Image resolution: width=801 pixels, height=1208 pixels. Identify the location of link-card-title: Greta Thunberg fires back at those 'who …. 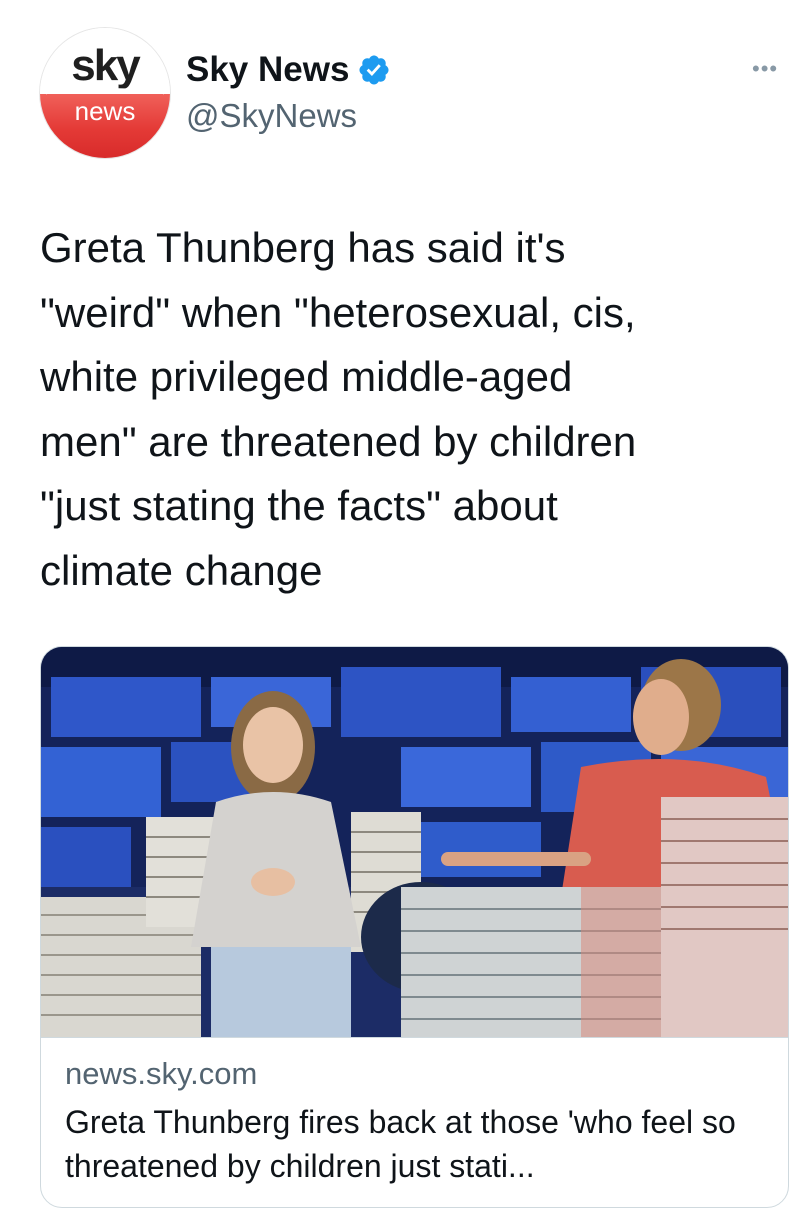
(400, 1144).